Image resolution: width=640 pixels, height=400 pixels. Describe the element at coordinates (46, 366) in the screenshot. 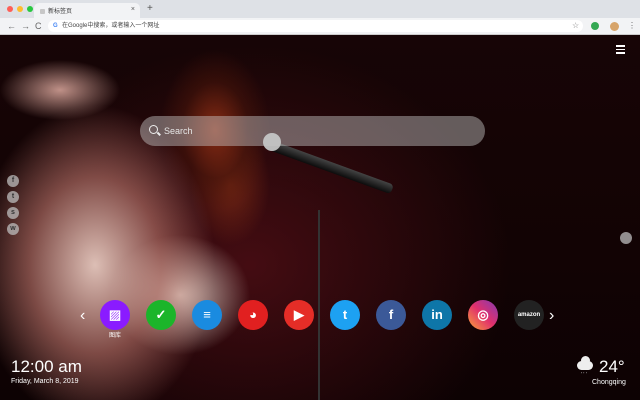

I see `clock-time: 12:00 am` at that location.